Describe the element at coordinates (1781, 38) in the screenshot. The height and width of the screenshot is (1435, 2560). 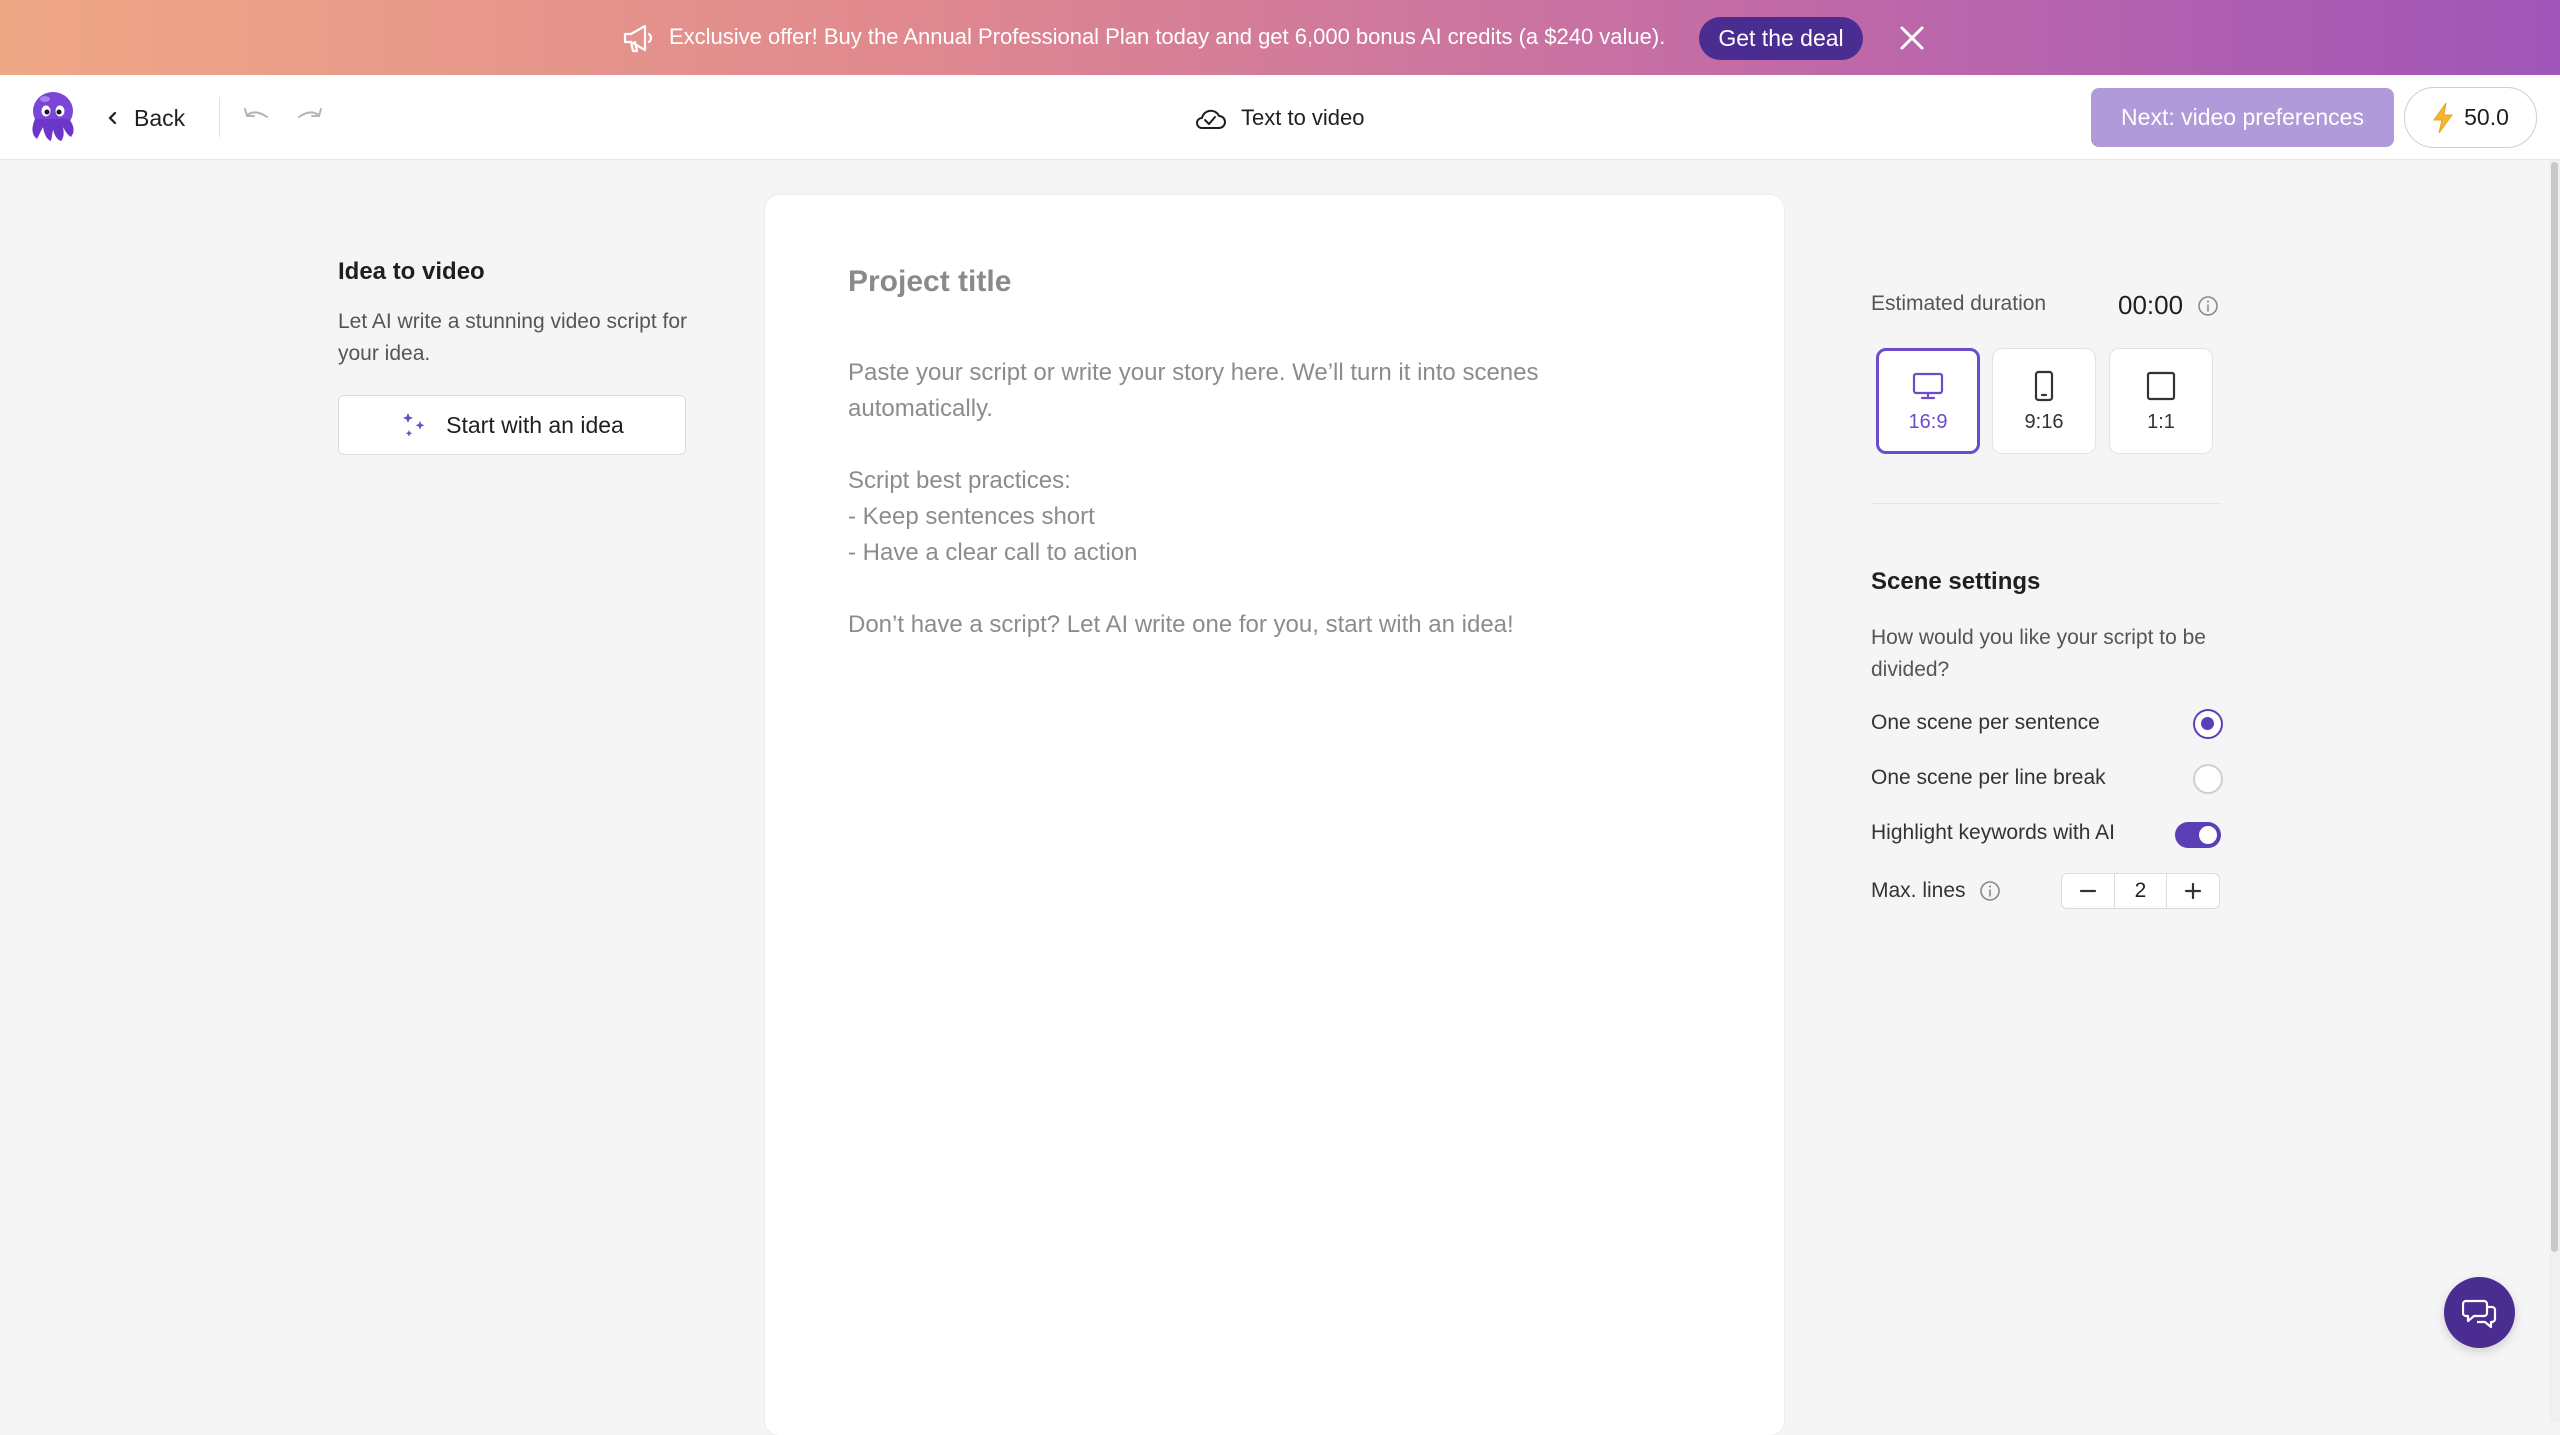
I see `get-deal-button: Get the deal` at that location.